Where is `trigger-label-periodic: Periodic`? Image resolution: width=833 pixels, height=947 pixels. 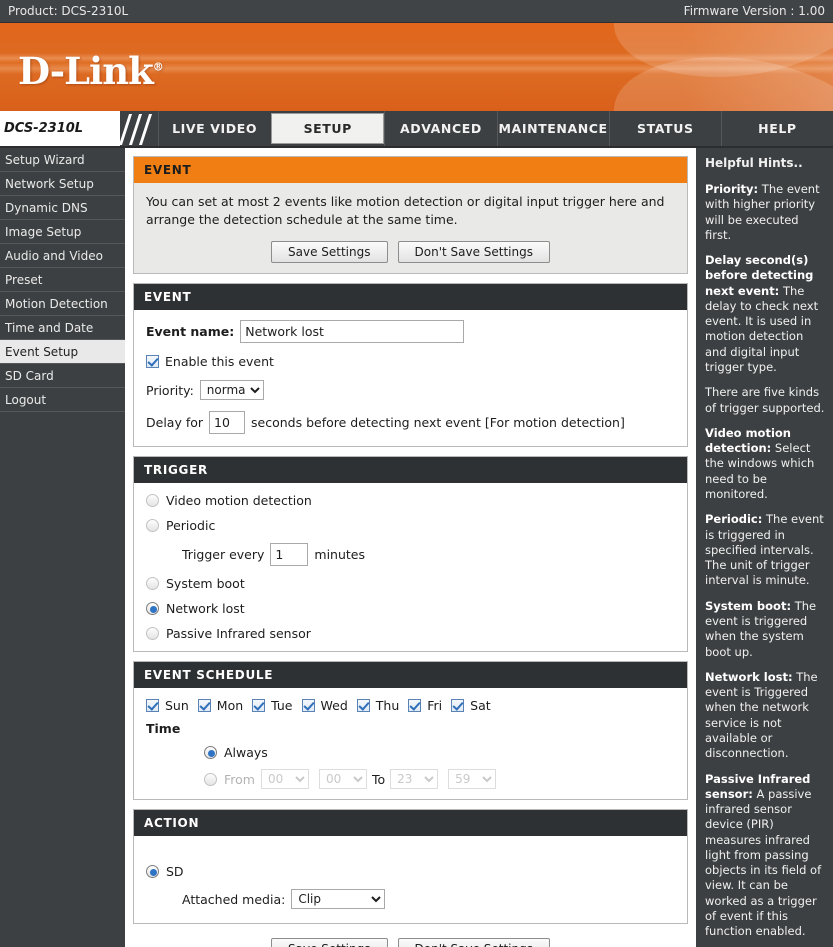 trigger-label-periodic: Periodic is located at coordinates (191, 526).